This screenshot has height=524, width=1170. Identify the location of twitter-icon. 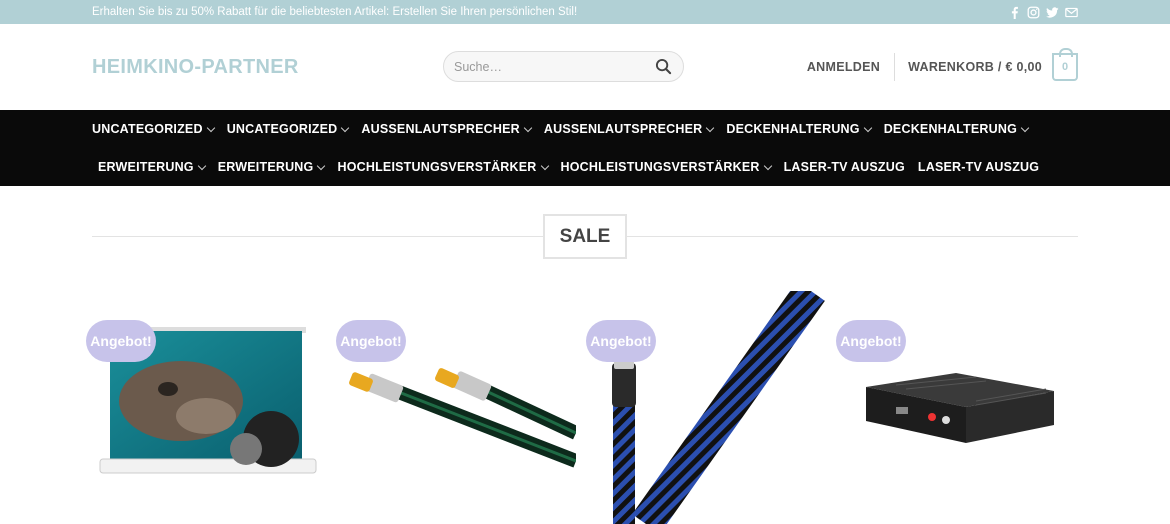
(1052, 12).